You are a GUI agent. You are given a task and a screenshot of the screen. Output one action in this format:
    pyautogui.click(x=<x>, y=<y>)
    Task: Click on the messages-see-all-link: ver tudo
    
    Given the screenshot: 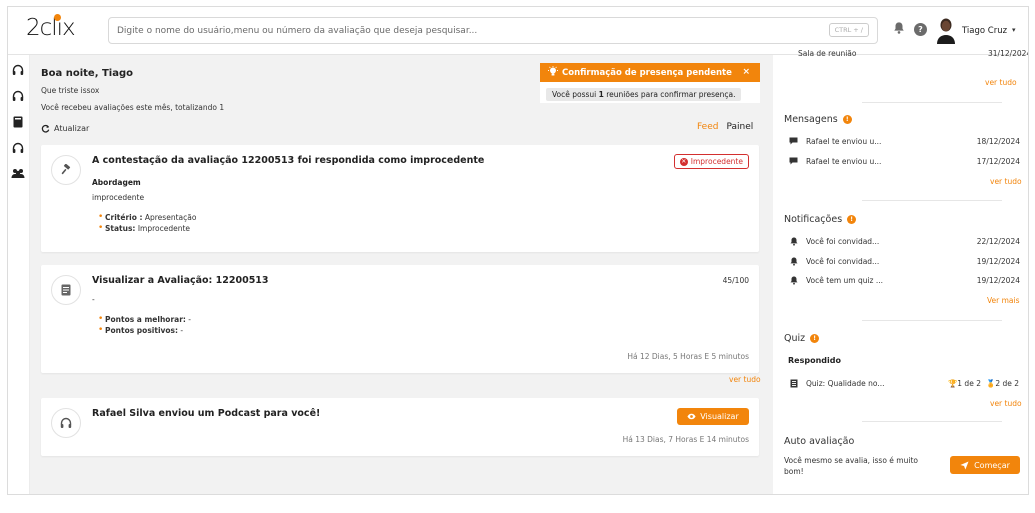 What is the action you would take?
    pyautogui.click(x=1006, y=181)
    